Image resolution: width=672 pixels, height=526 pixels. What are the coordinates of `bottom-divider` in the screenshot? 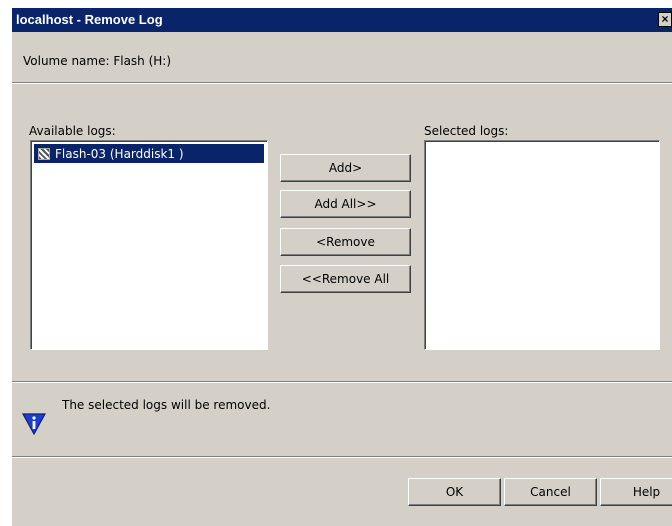 It's located at (342, 457).